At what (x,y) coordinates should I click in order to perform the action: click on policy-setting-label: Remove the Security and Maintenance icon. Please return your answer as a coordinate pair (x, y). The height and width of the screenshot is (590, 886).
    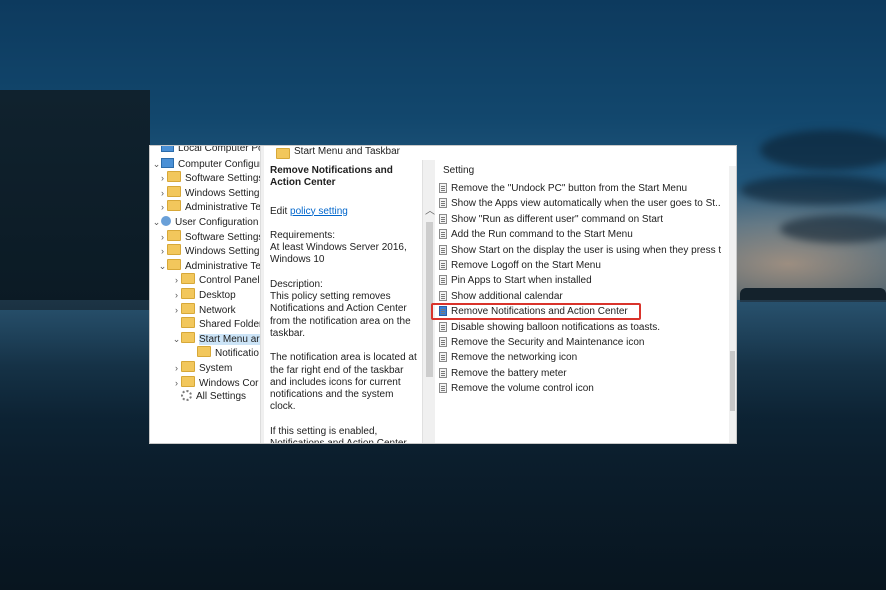
    Looking at the image, I should click on (548, 342).